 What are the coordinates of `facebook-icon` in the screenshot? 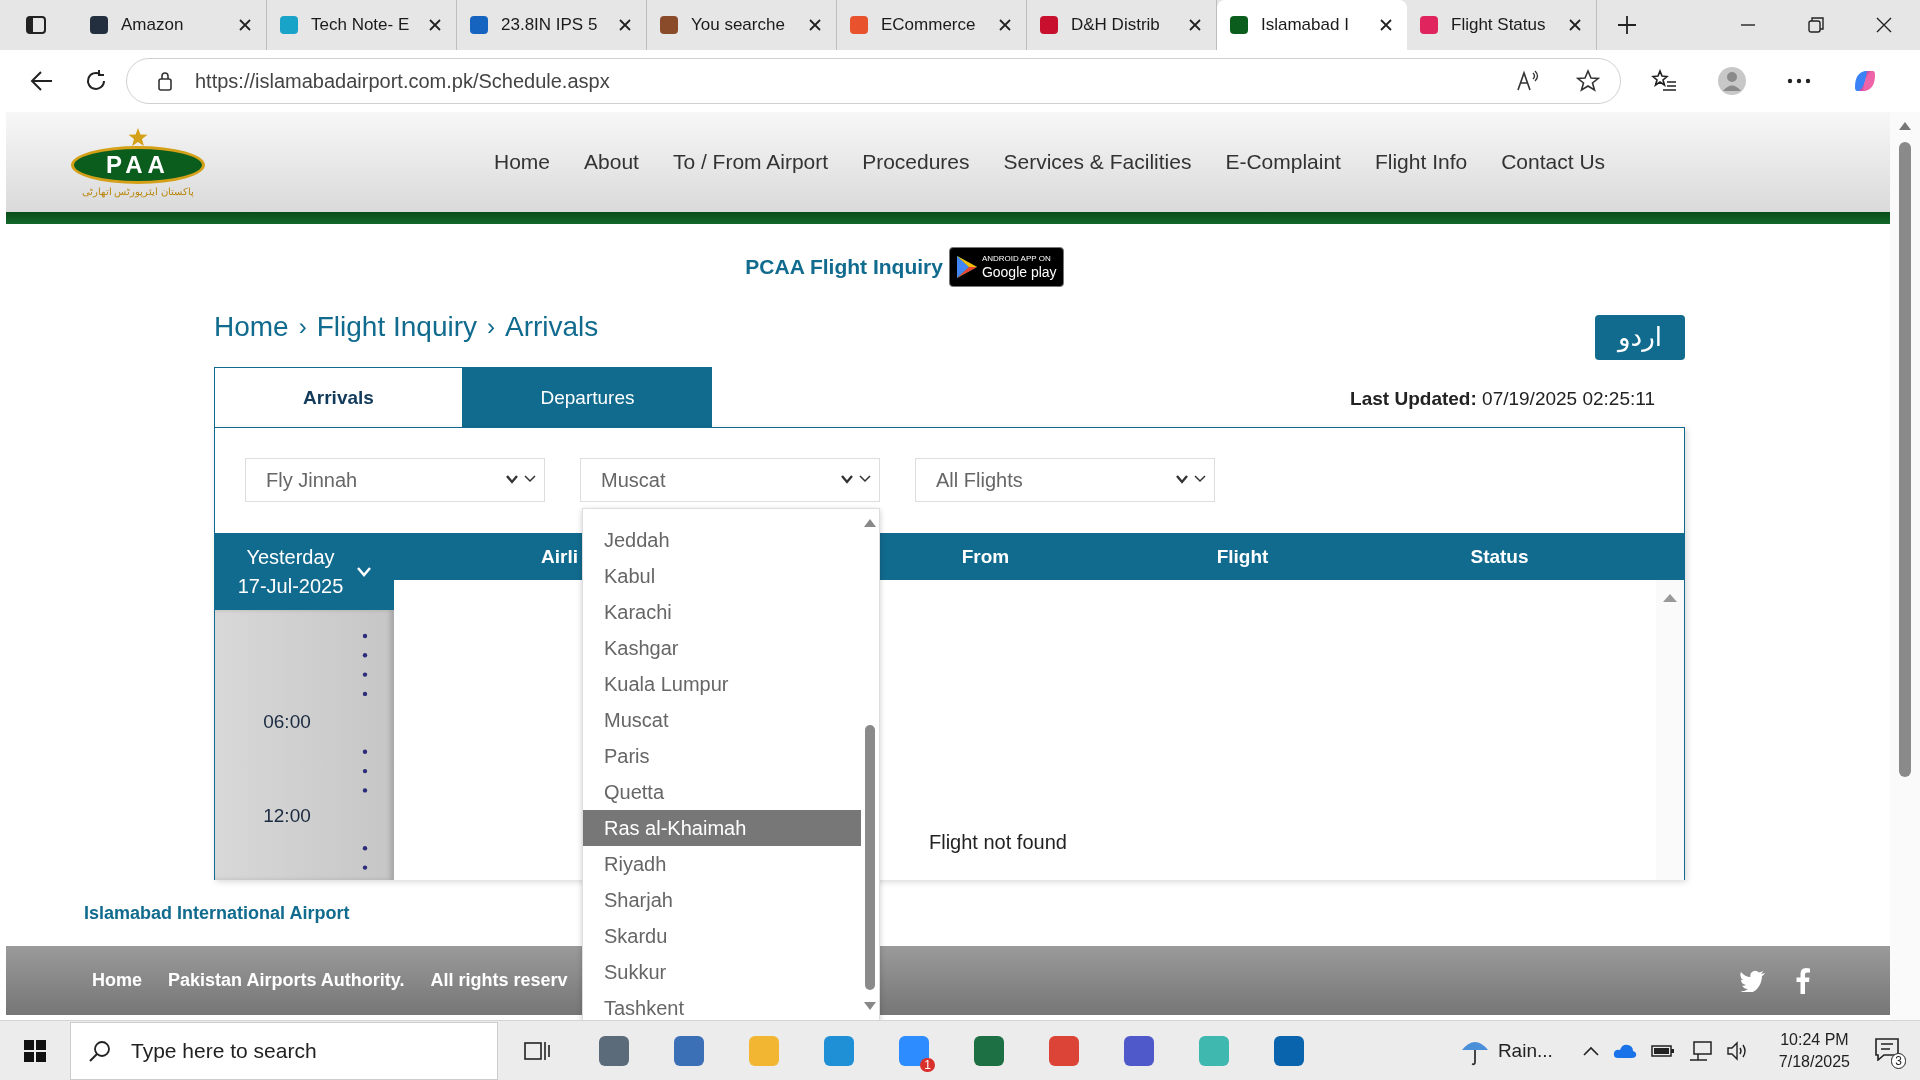 It's located at (1803, 980).